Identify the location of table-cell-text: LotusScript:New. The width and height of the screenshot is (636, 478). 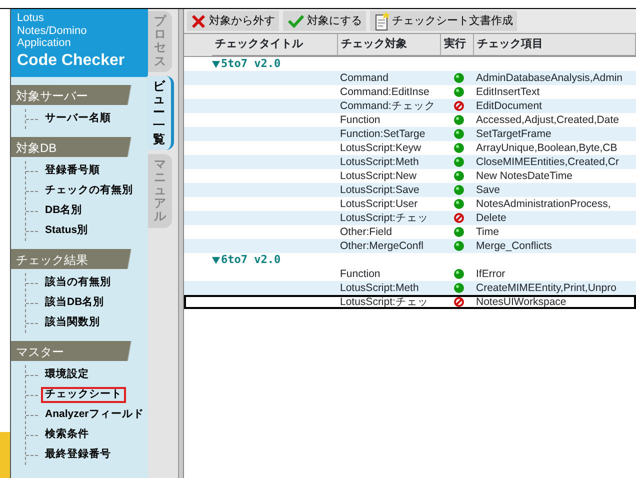
(378, 176).